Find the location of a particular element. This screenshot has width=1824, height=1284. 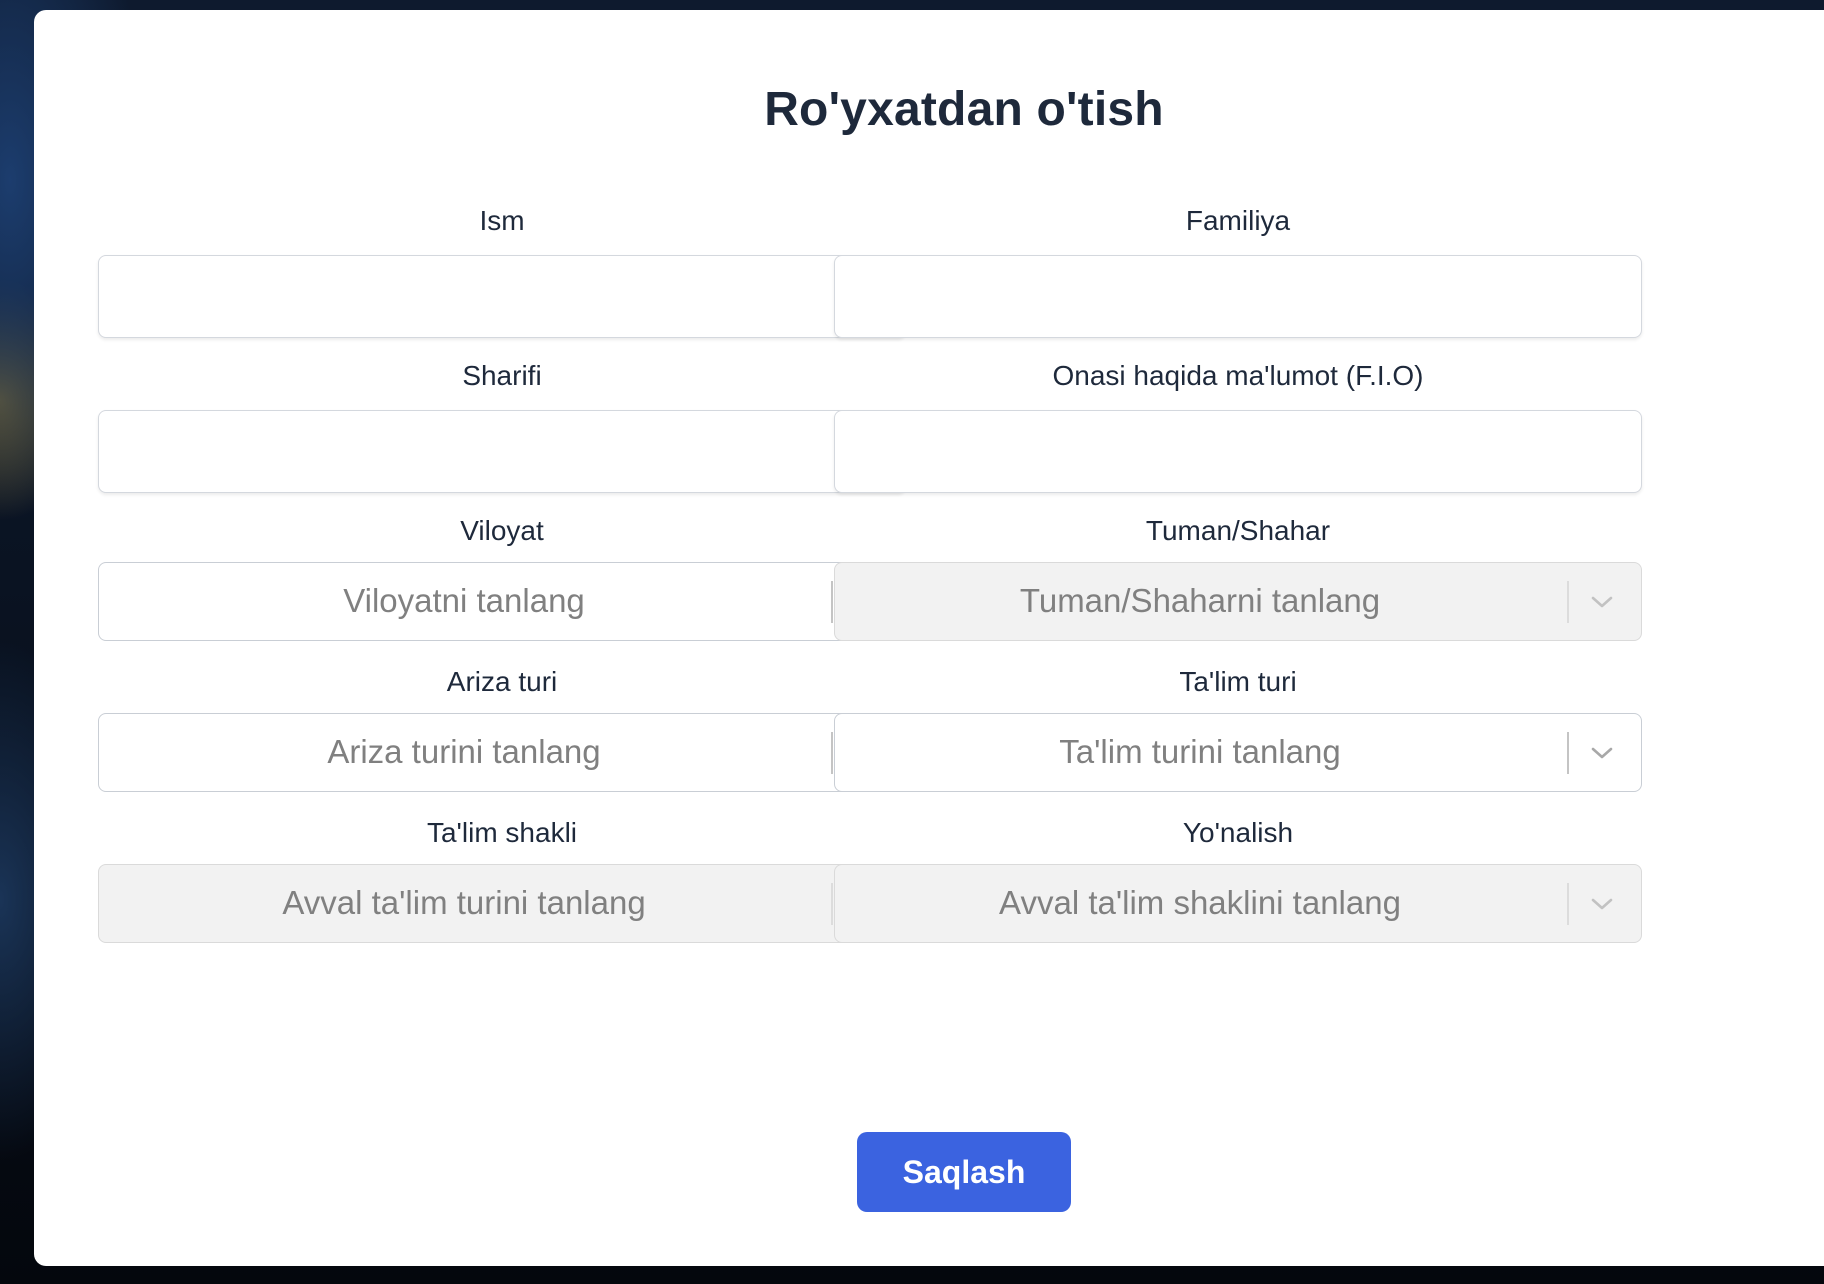

sharifi-field-group: Sharifi is located at coordinates (502, 424).